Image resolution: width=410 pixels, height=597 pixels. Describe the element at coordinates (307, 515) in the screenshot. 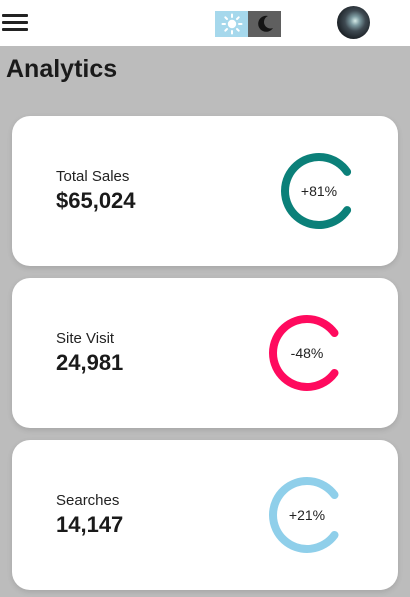

I see `percent-change: +21%` at that location.